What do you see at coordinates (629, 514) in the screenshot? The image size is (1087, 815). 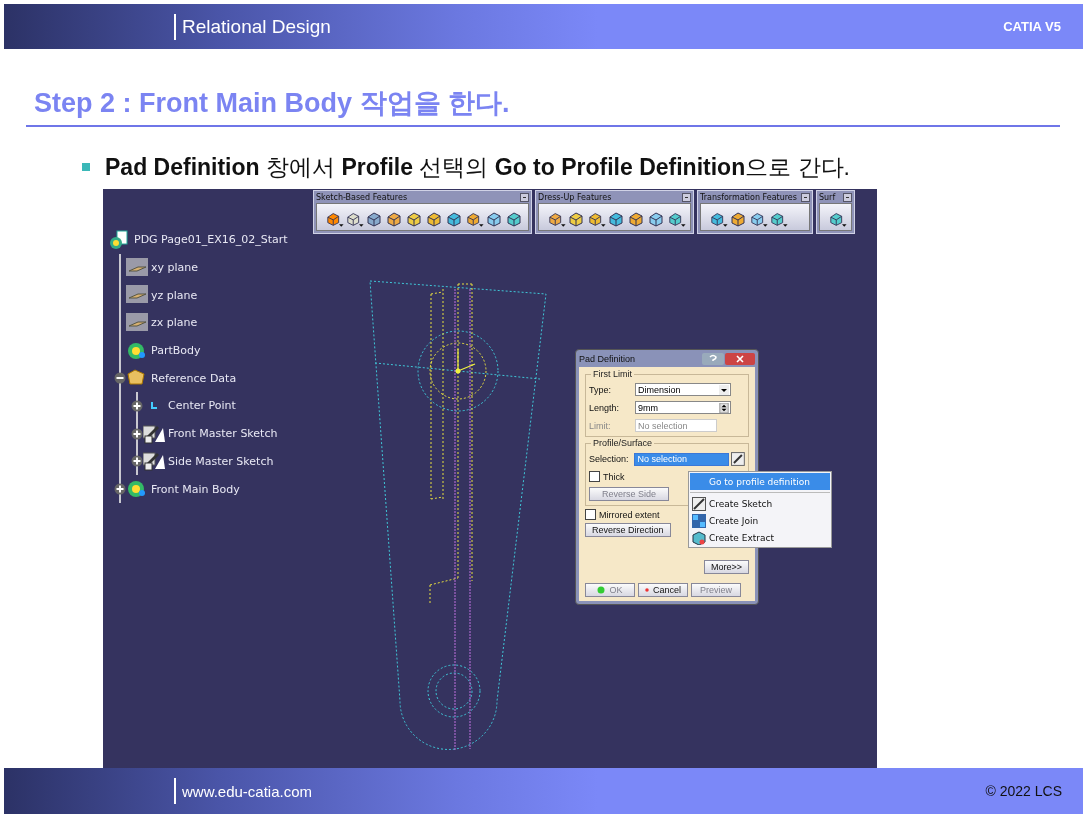 I see `checkbox-label: Mirrored extent` at bounding box center [629, 514].